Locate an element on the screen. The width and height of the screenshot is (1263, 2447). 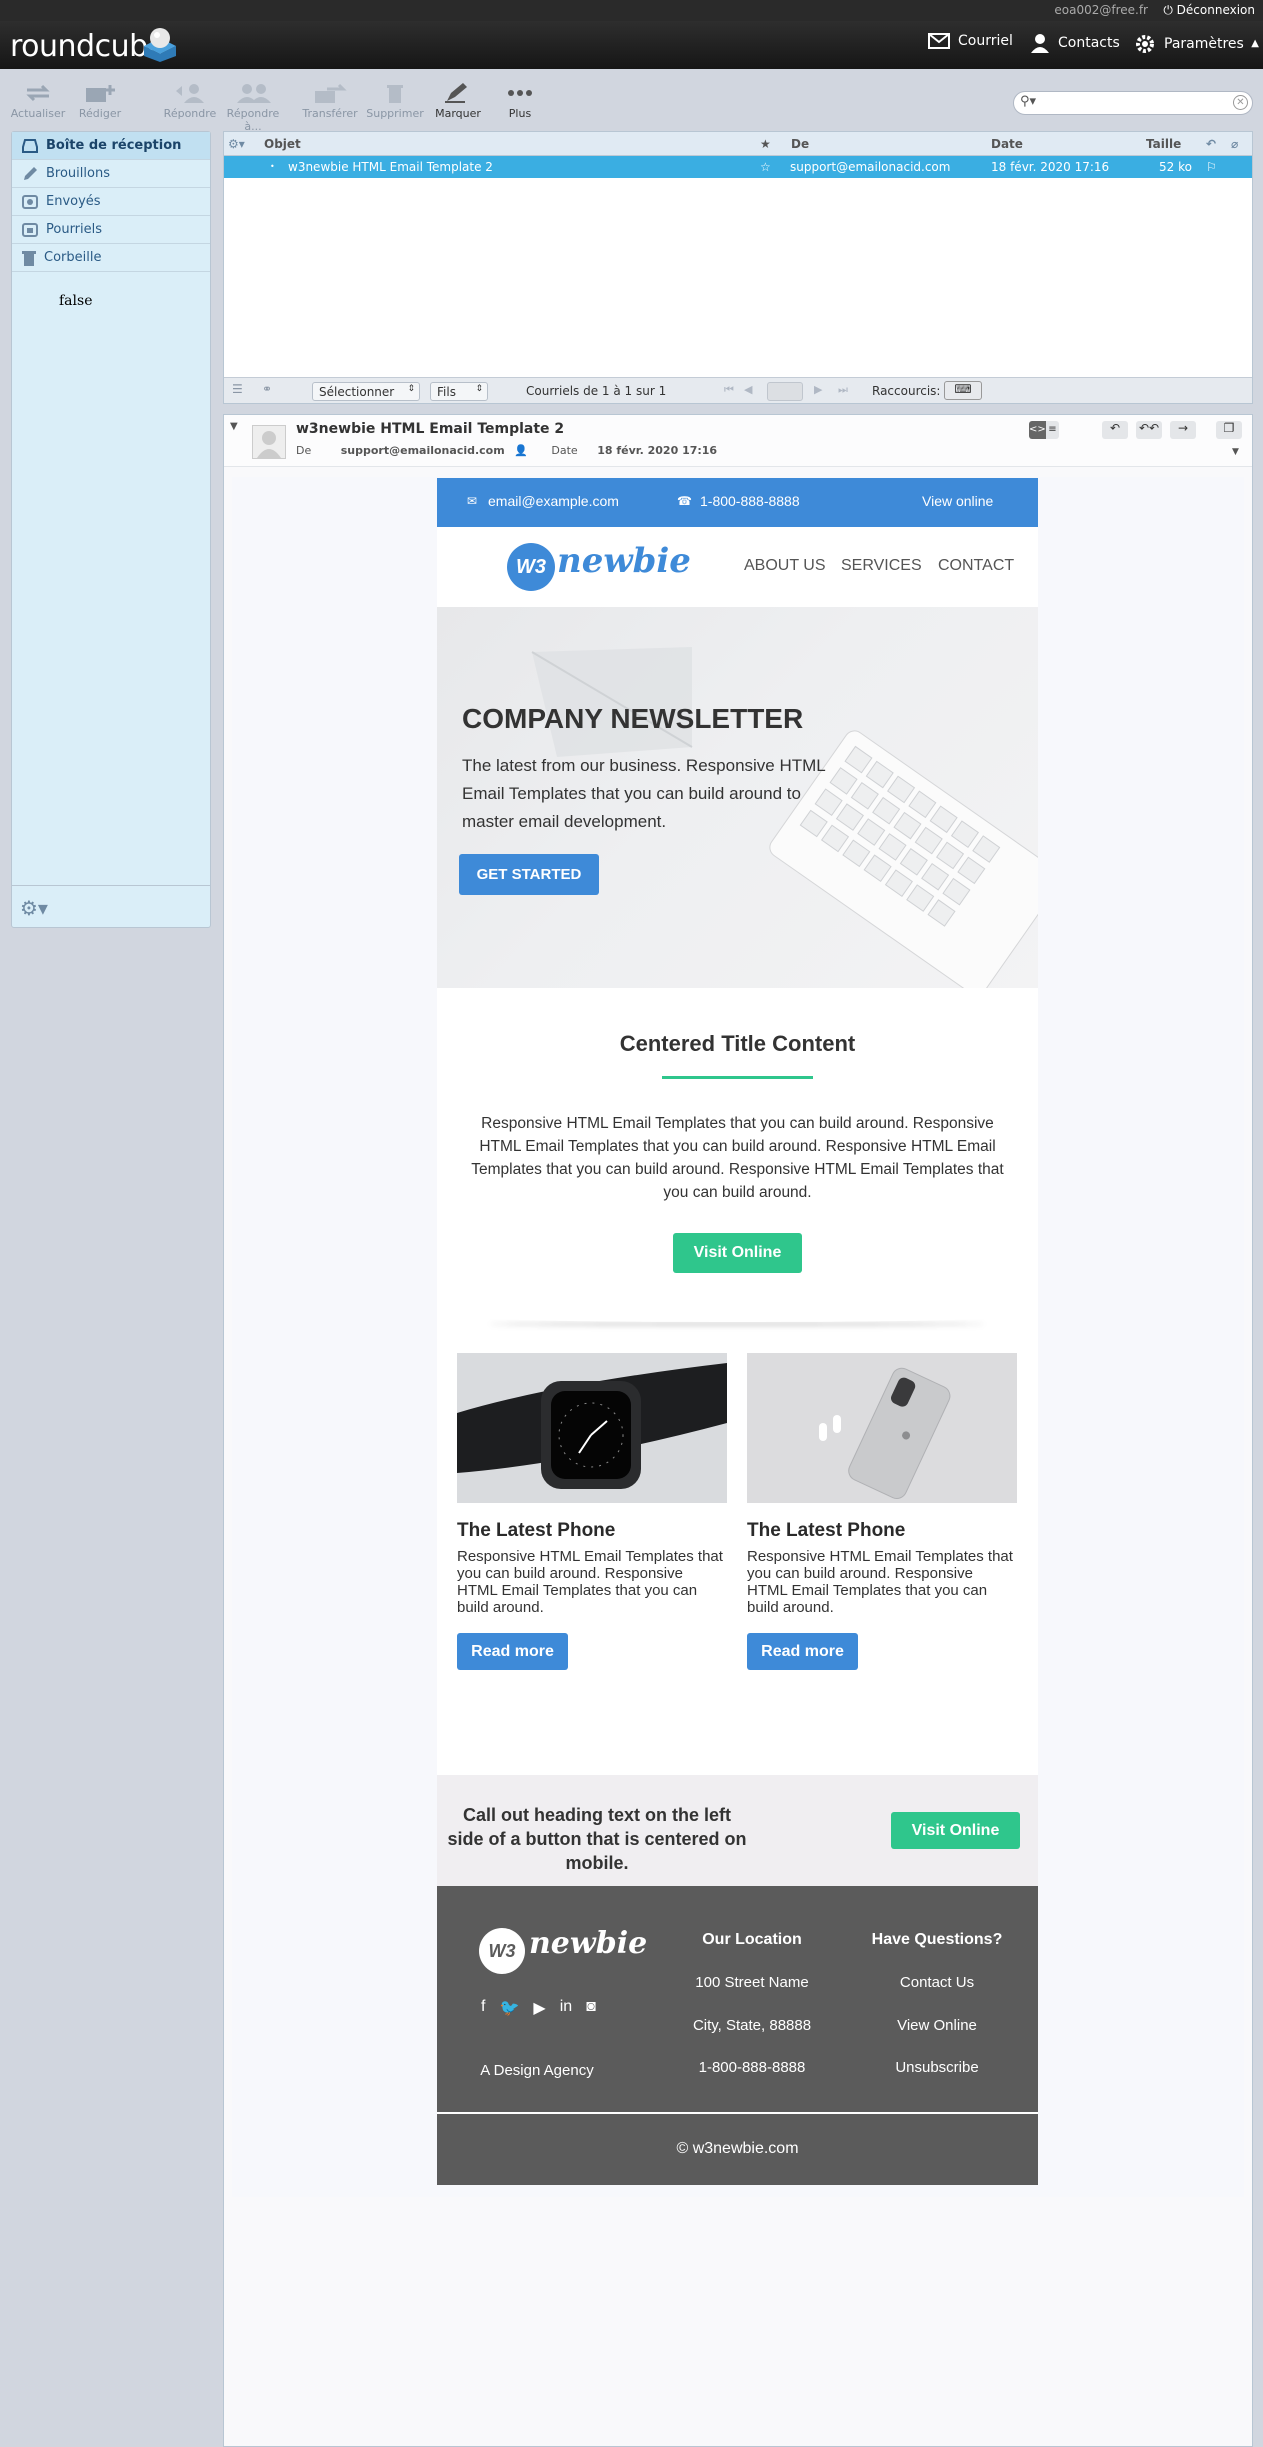
row-flag-icon: ⚐ is located at coordinates (1211, 167).